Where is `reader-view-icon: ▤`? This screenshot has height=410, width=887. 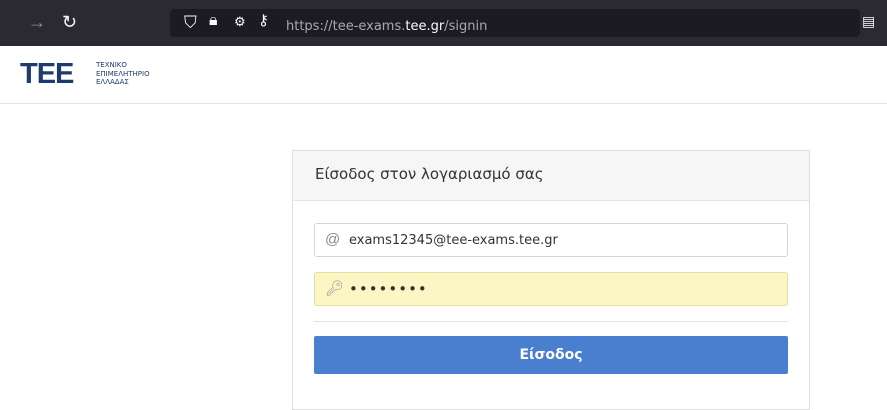
reader-view-icon: ▤ is located at coordinates (868, 21).